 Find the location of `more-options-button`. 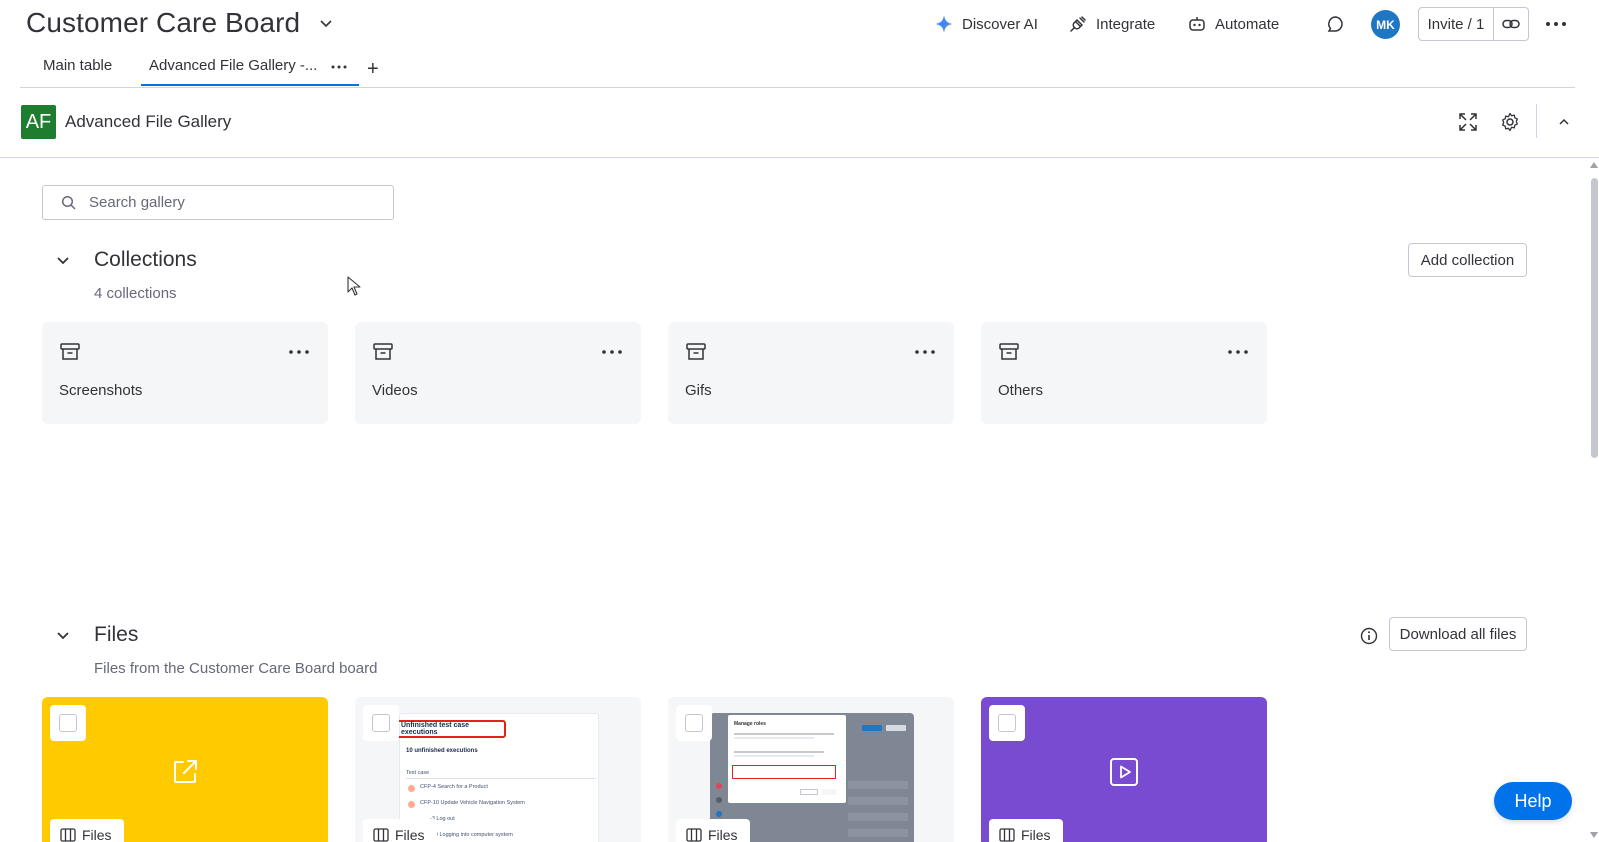

more-options-button is located at coordinates (1556, 24).